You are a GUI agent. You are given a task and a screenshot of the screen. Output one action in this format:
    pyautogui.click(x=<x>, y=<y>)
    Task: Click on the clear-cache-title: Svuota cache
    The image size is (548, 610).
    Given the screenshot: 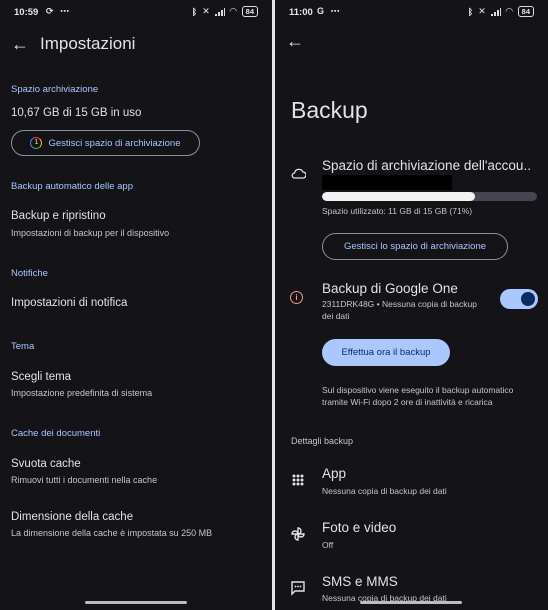 What is the action you would take?
    pyautogui.click(x=46, y=464)
    